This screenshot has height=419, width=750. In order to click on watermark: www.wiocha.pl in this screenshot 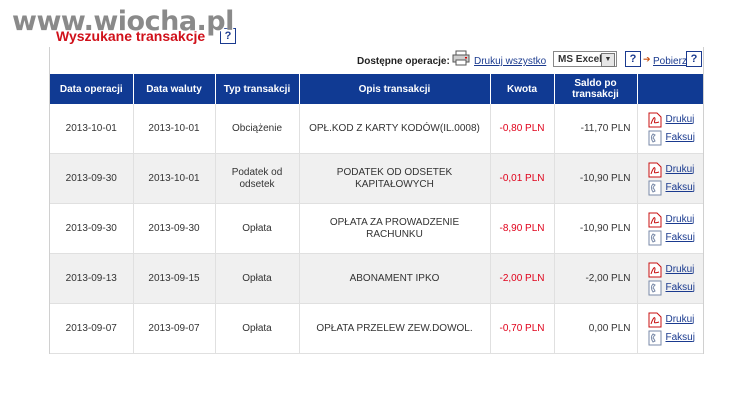, I will do `click(123, 21)`.